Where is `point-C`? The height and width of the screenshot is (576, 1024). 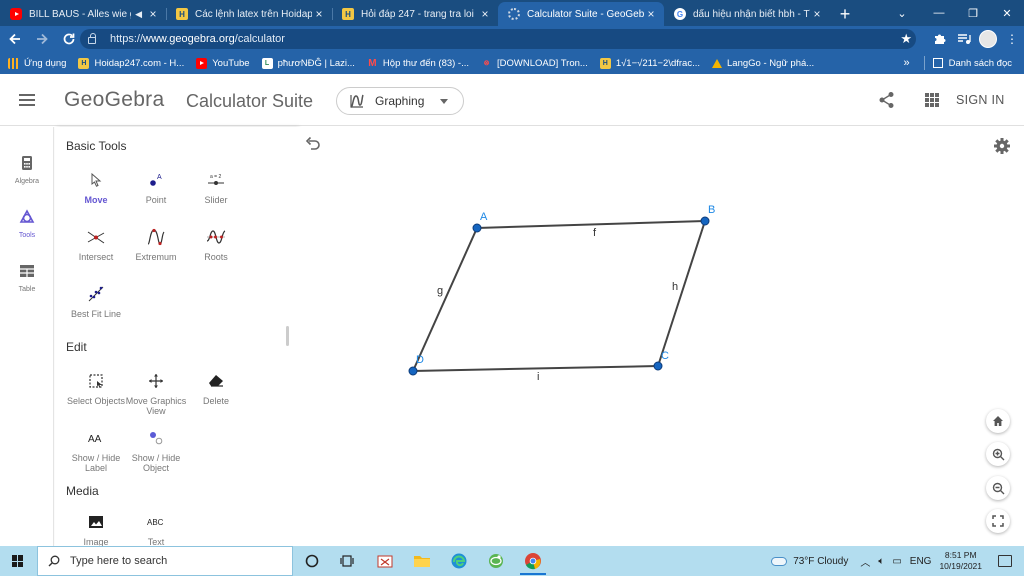 point-C is located at coordinates (658, 366).